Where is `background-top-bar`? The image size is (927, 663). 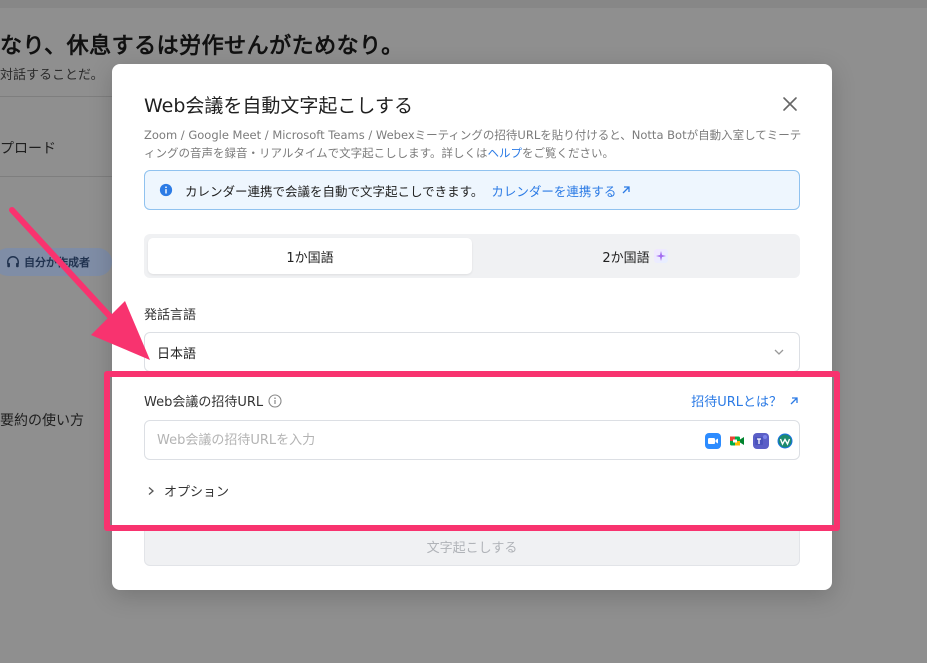
background-top-bar is located at coordinates (463, 4).